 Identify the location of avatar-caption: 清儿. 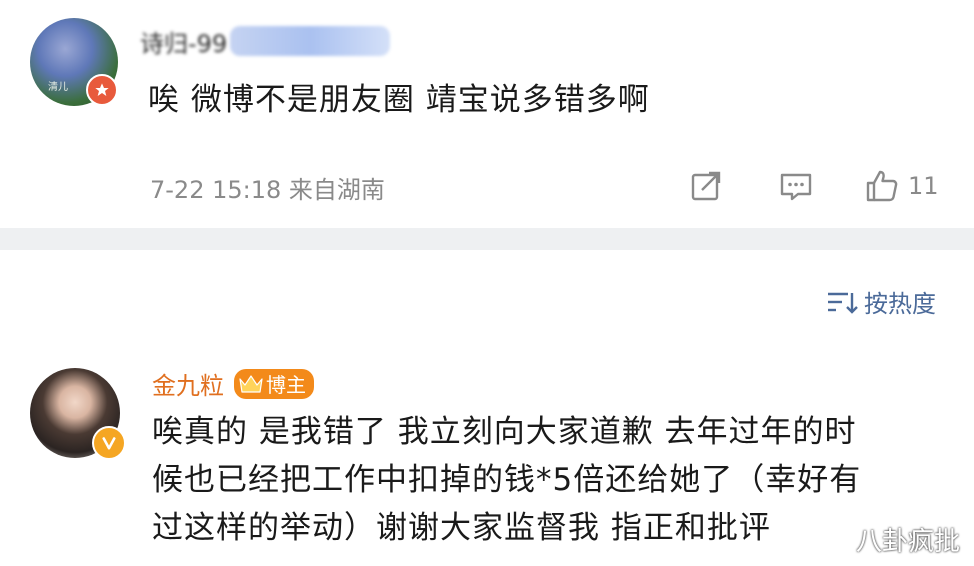
(58, 87).